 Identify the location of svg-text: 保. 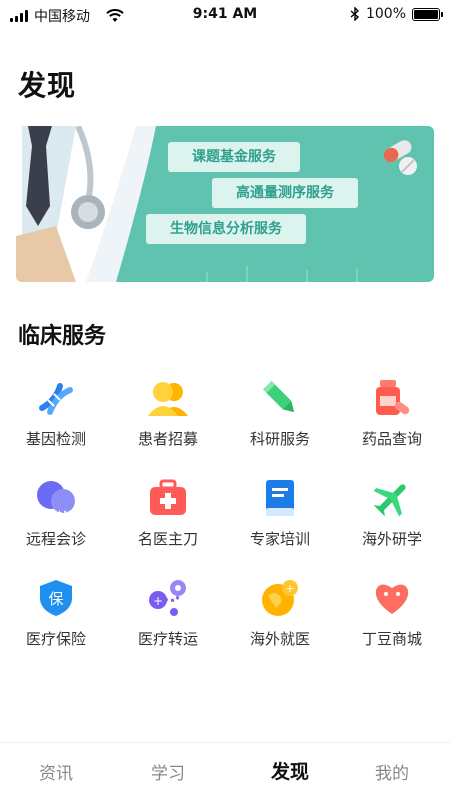
(55, 599).